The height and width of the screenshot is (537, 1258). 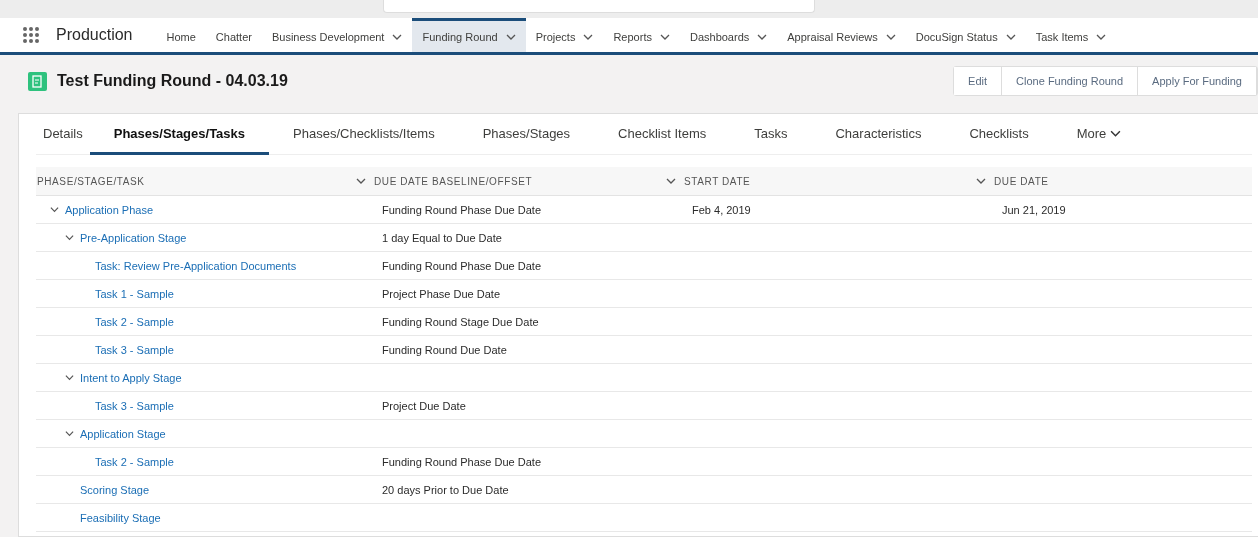 I want to click on nav-tab: DocuSign Status, so click(x=965, y=35).